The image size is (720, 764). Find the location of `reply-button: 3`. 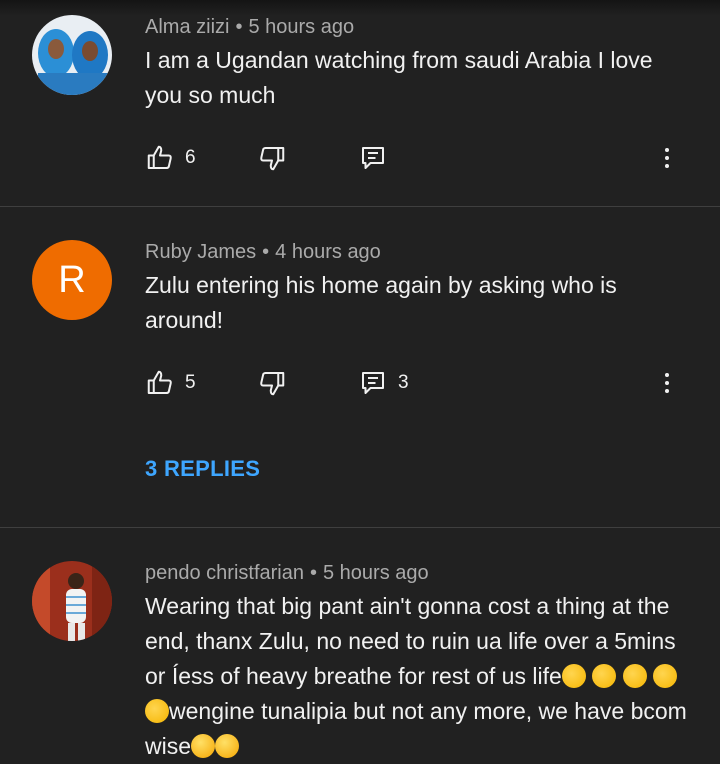

reply-button: 3 is located at coordinates (383, 383).